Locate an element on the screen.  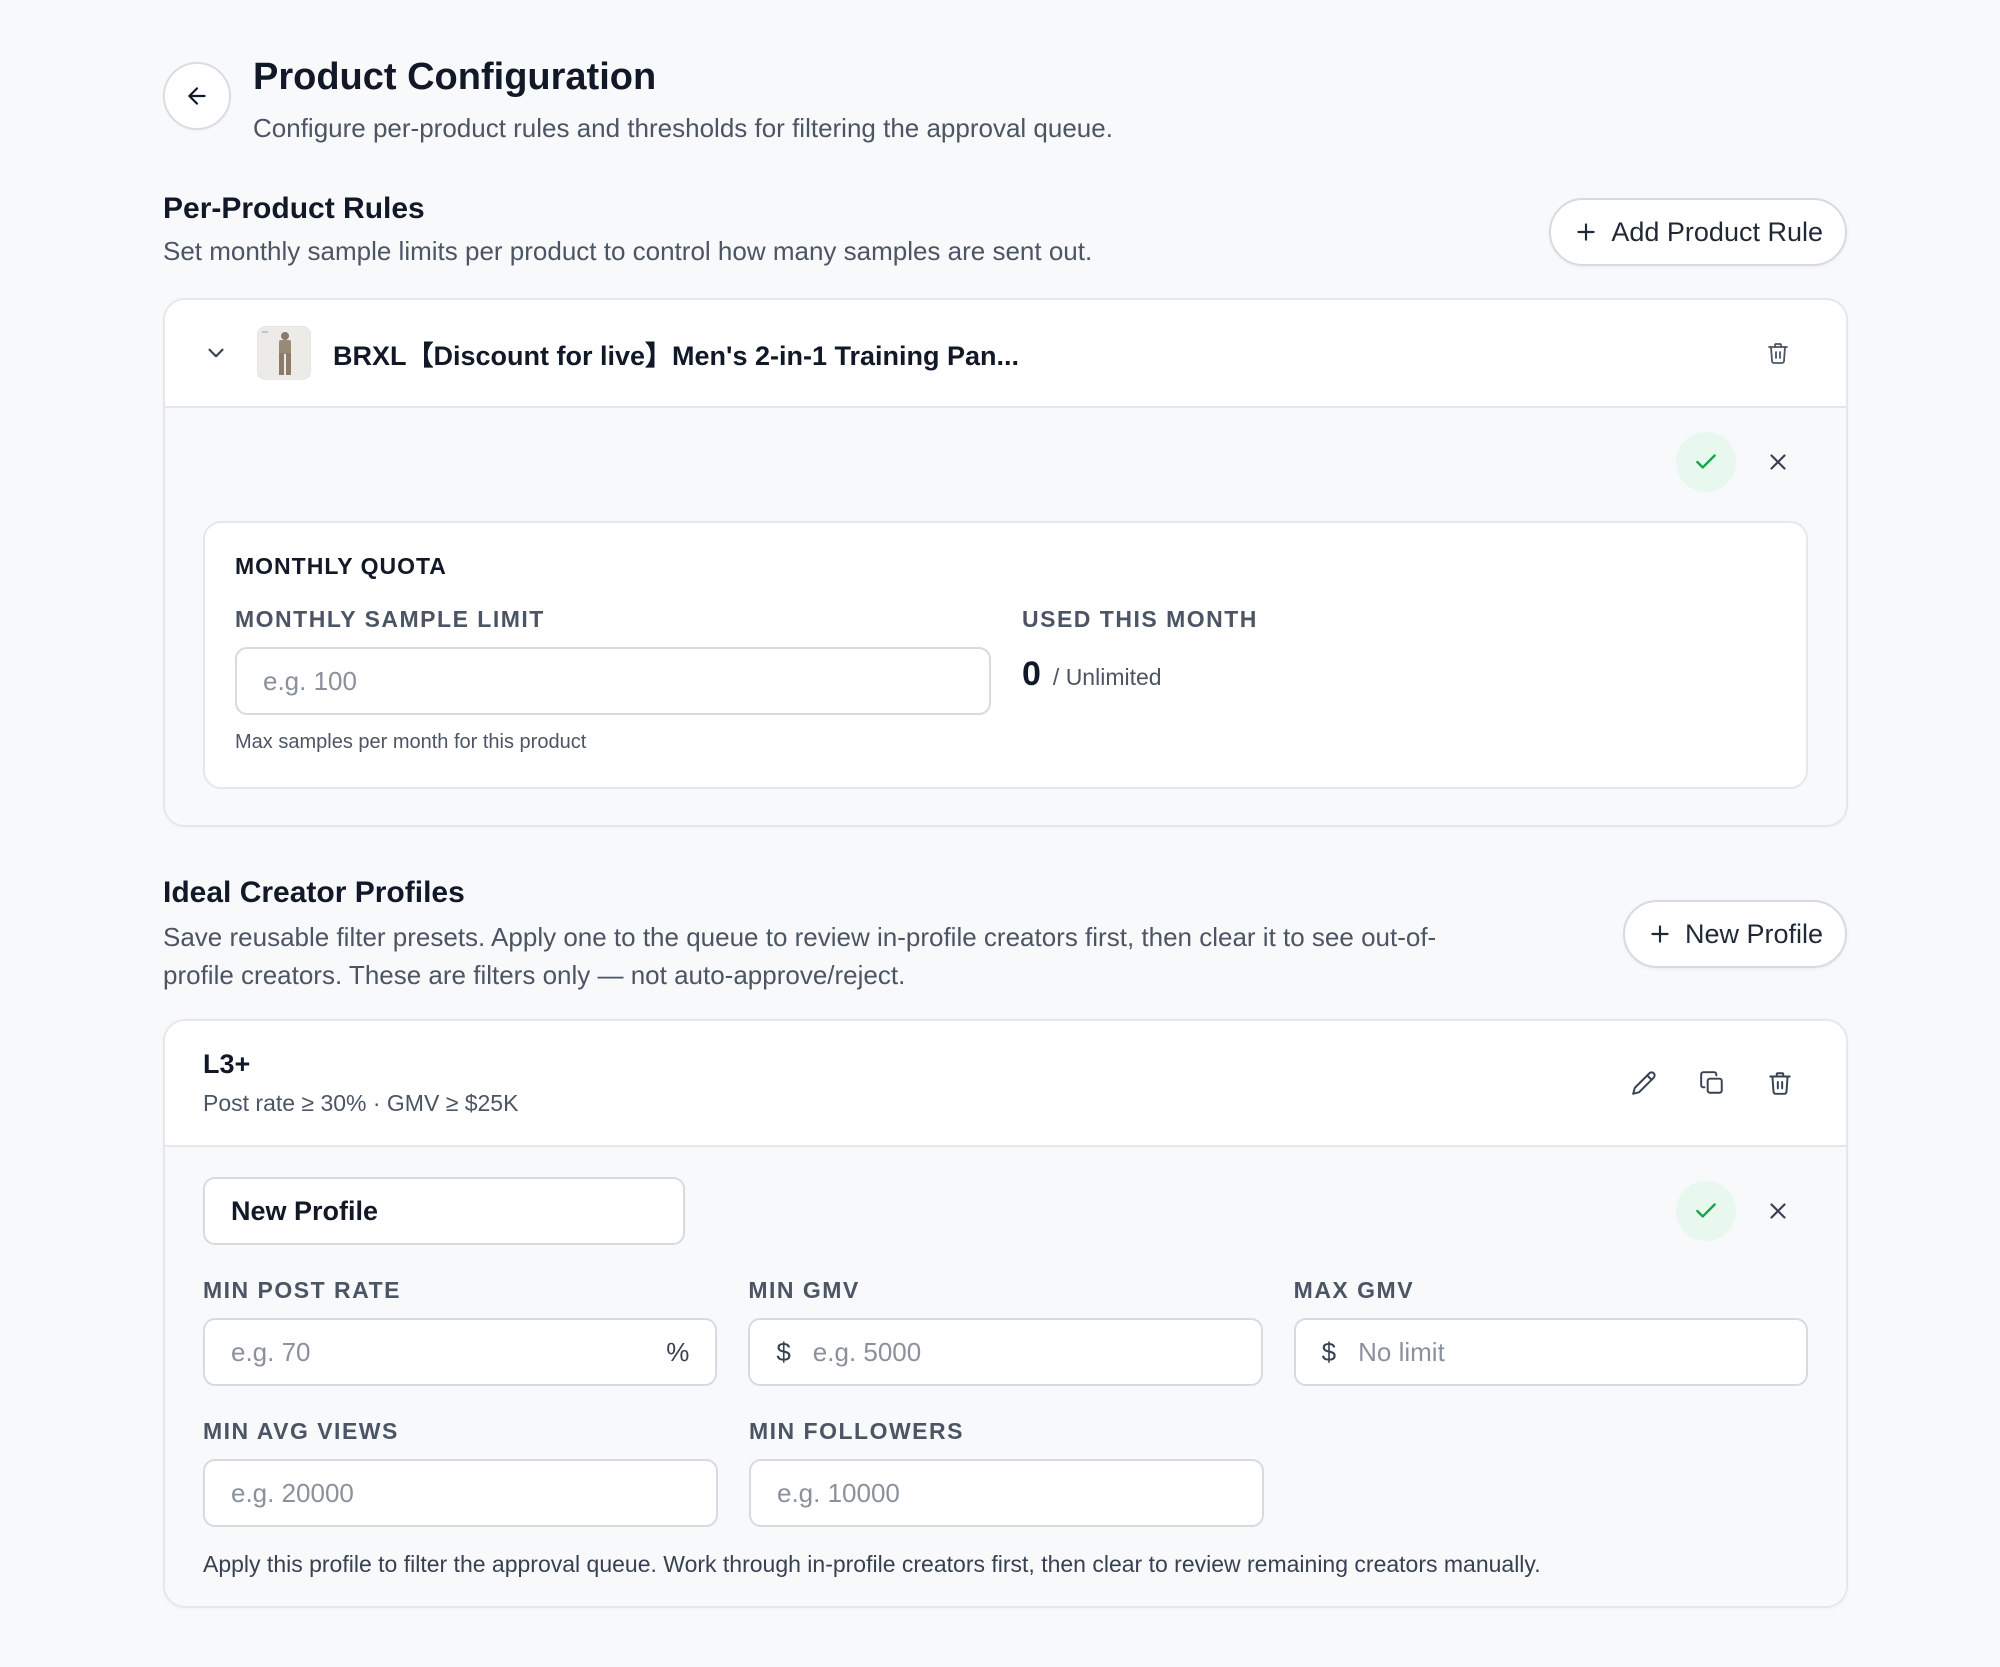
max-gmv-placeholder: No limit is located at coordinates (1401, 1351).